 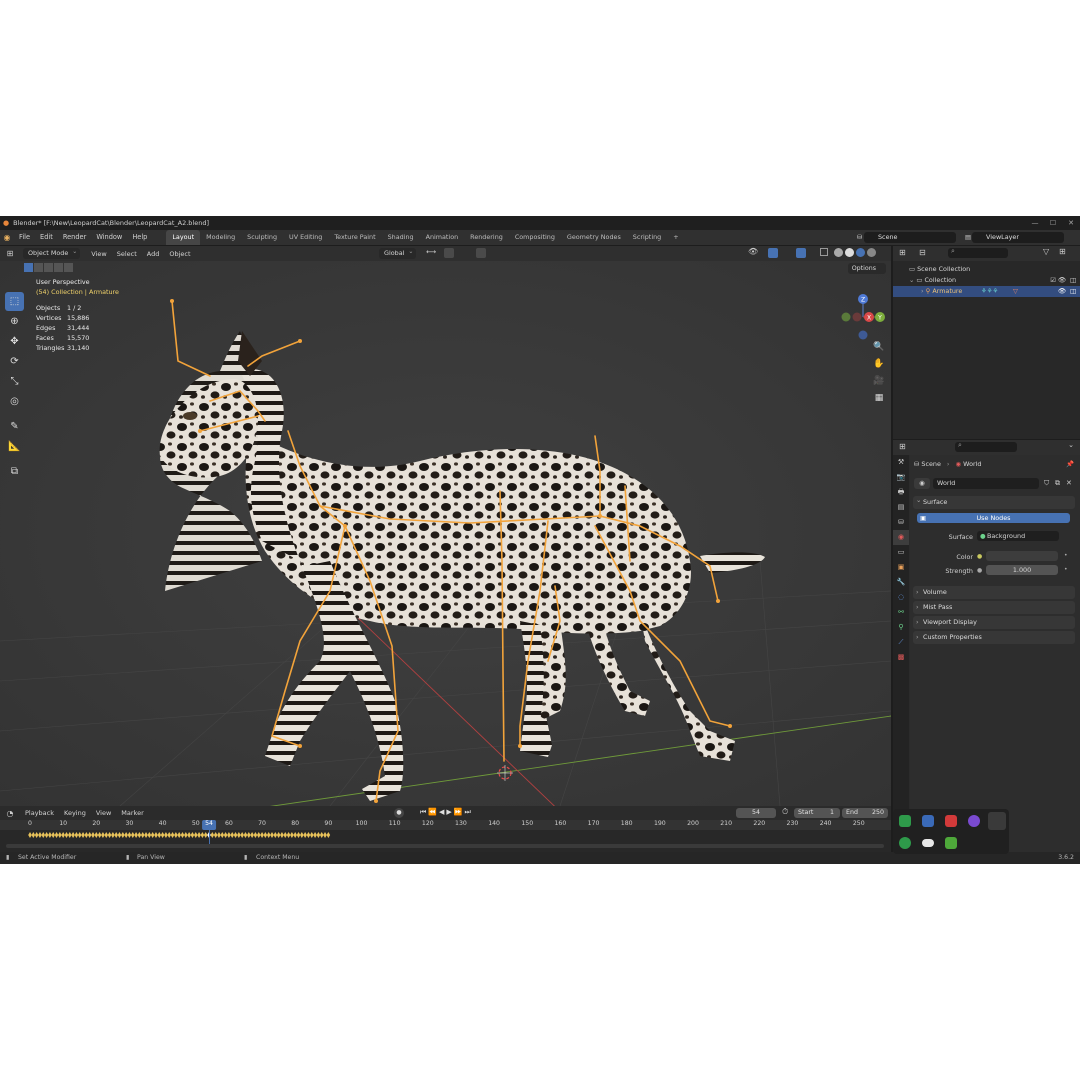 I want to click on collection-tab-icon: ▭, so click(x=901, y=552).